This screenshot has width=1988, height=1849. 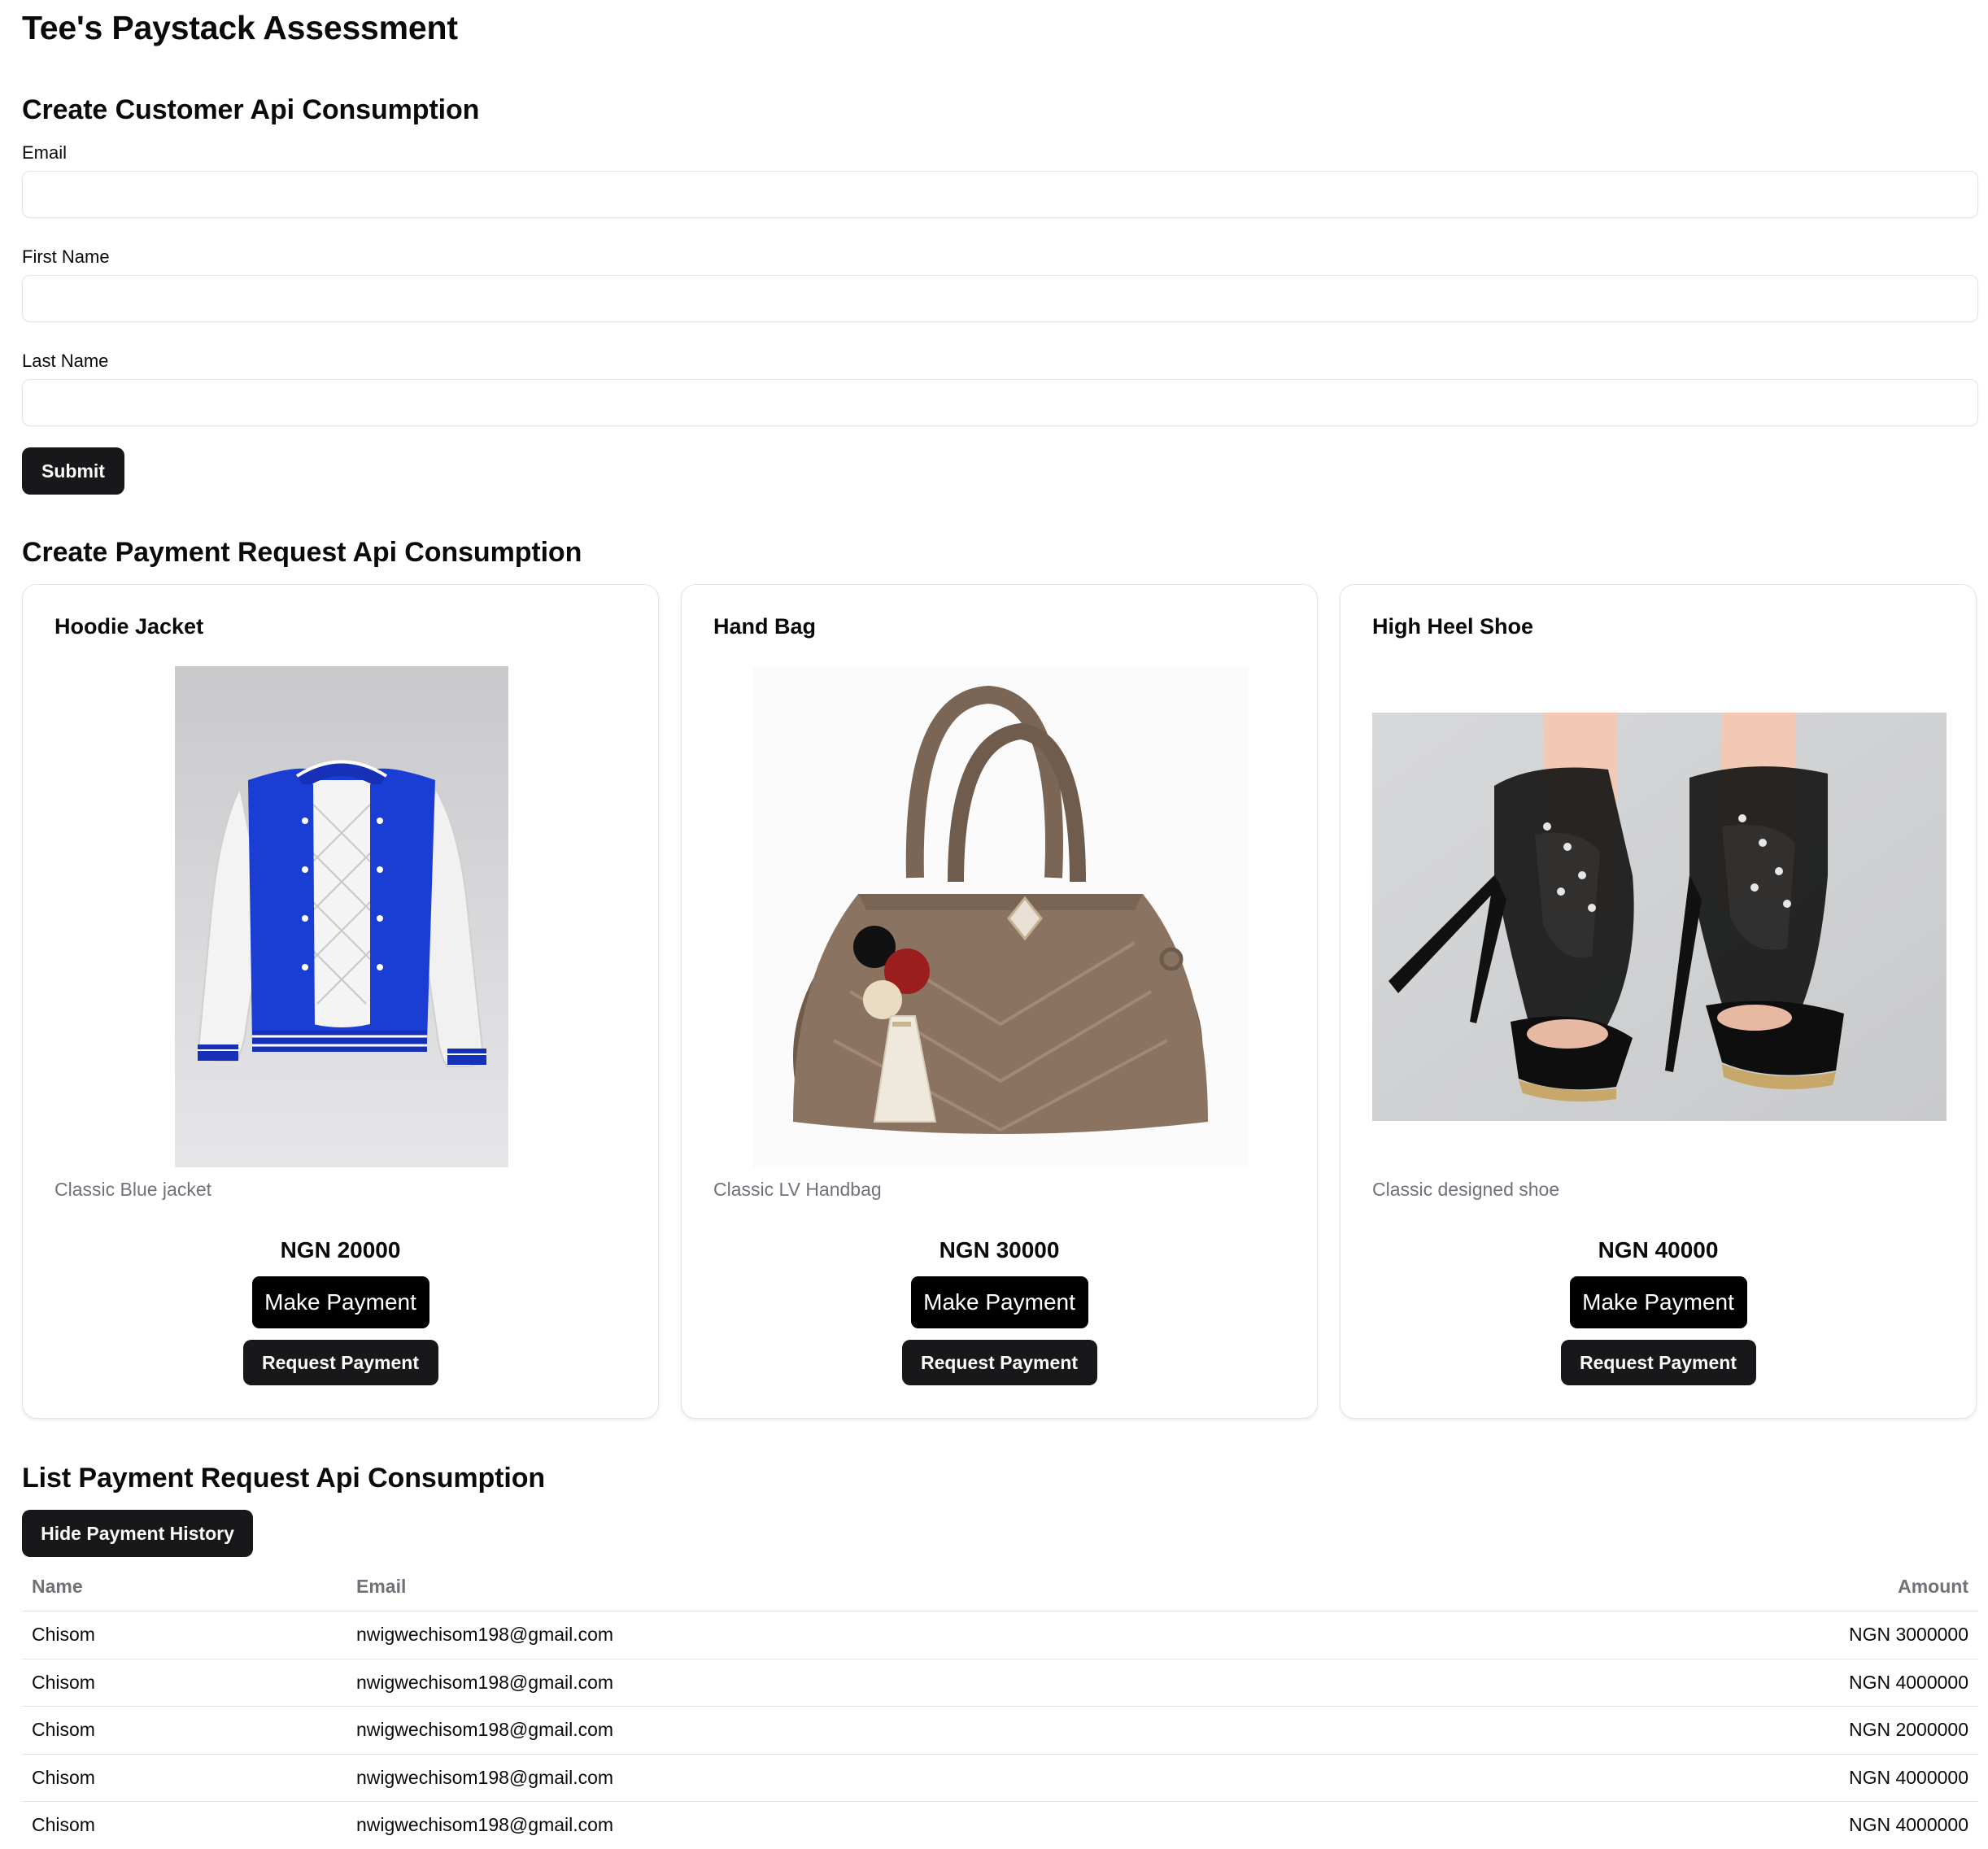 I want to click on handbag-image, so click(x=1000, y=916).